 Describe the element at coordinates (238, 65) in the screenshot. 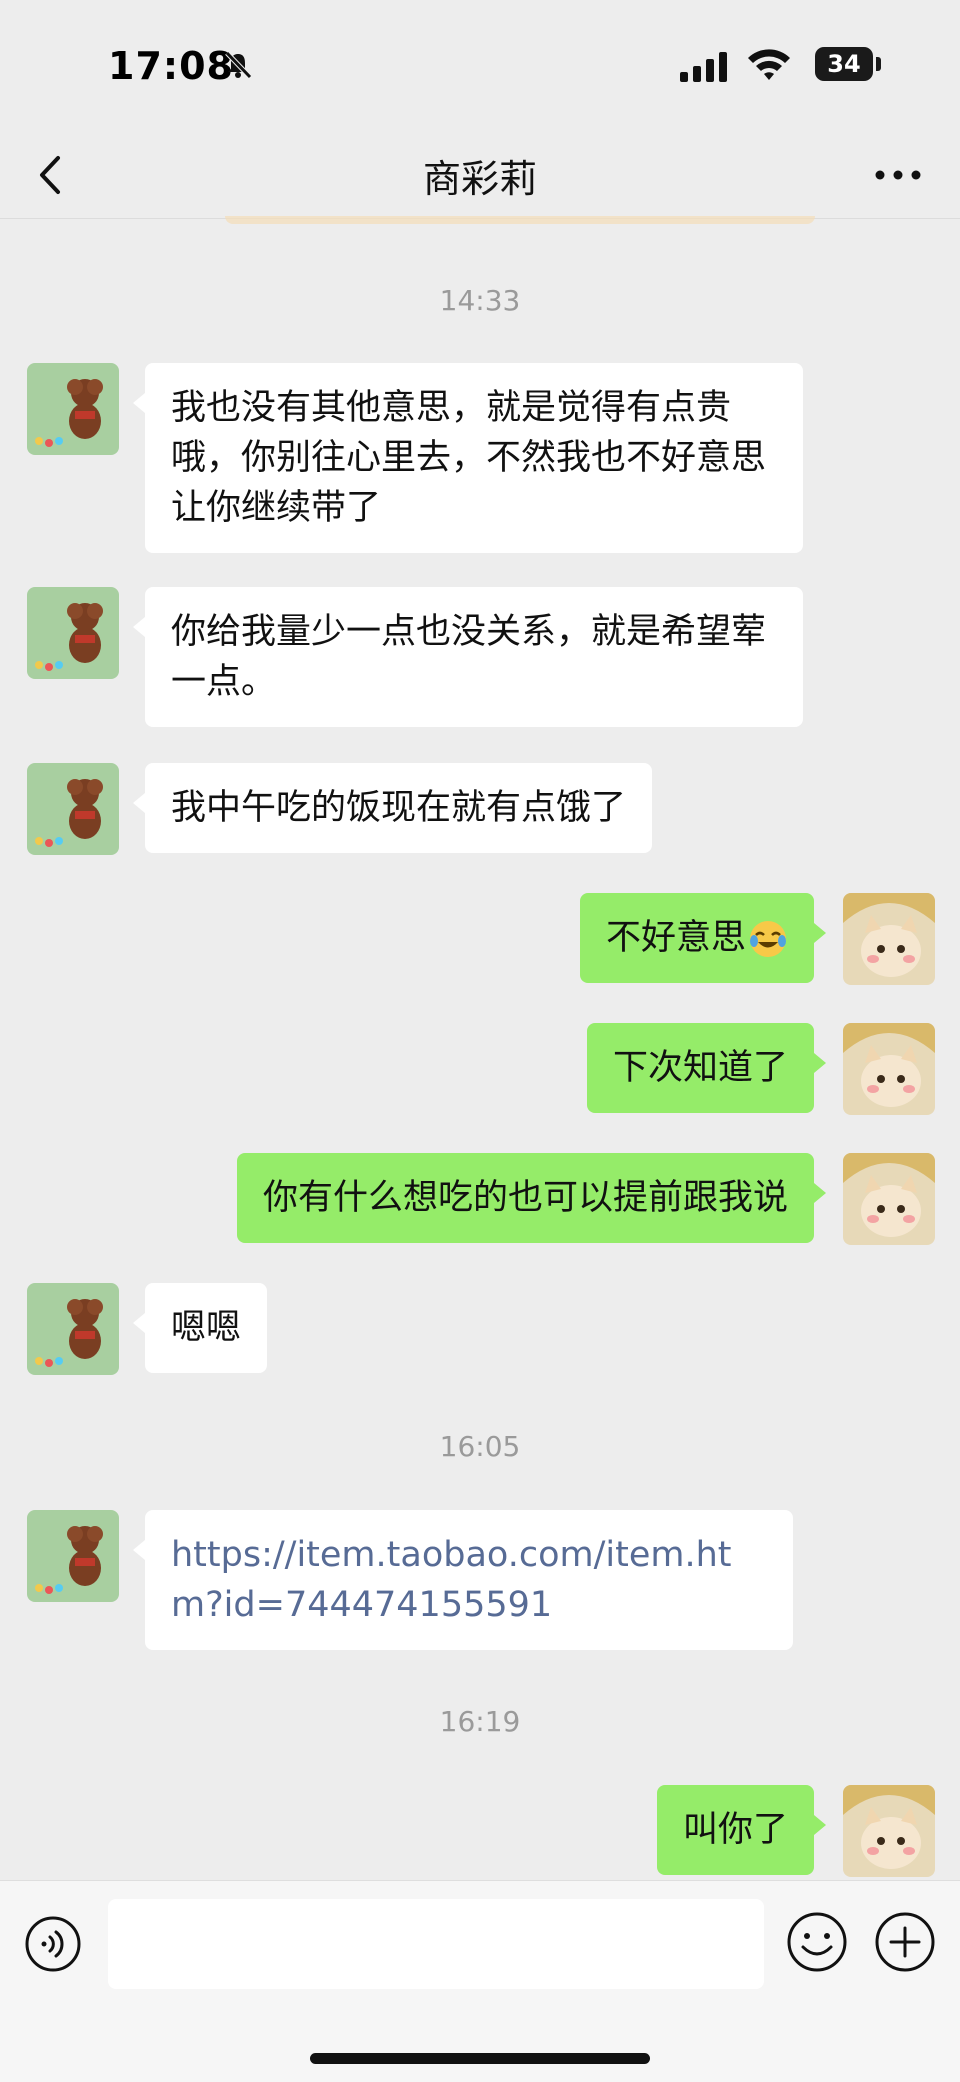

I see `bell-mute-icon` at that location.